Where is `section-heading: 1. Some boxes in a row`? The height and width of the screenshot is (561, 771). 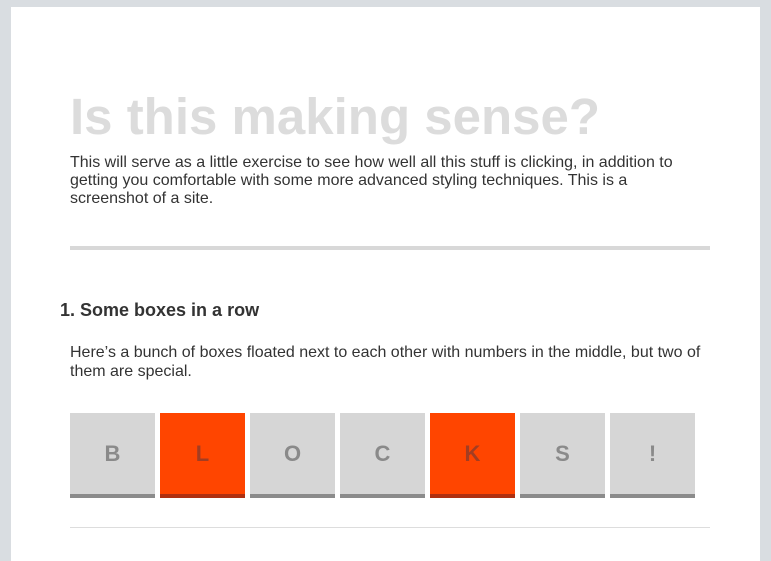 section-heading: 1. Some boxes in a row is located at coordinates (160, 310).